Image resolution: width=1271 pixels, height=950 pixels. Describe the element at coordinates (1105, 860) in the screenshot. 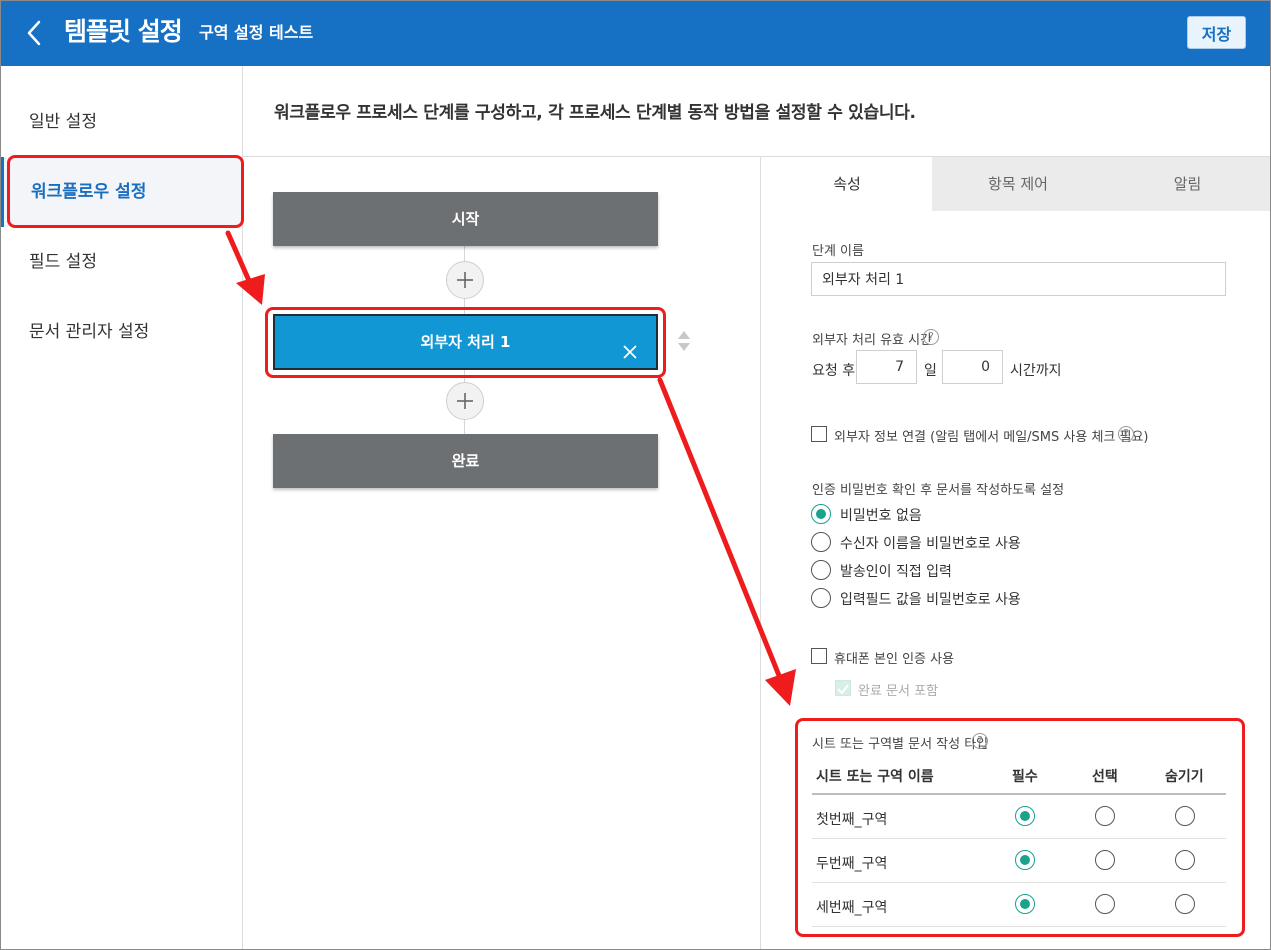

I see `zone-2-optional-radio` at that location.